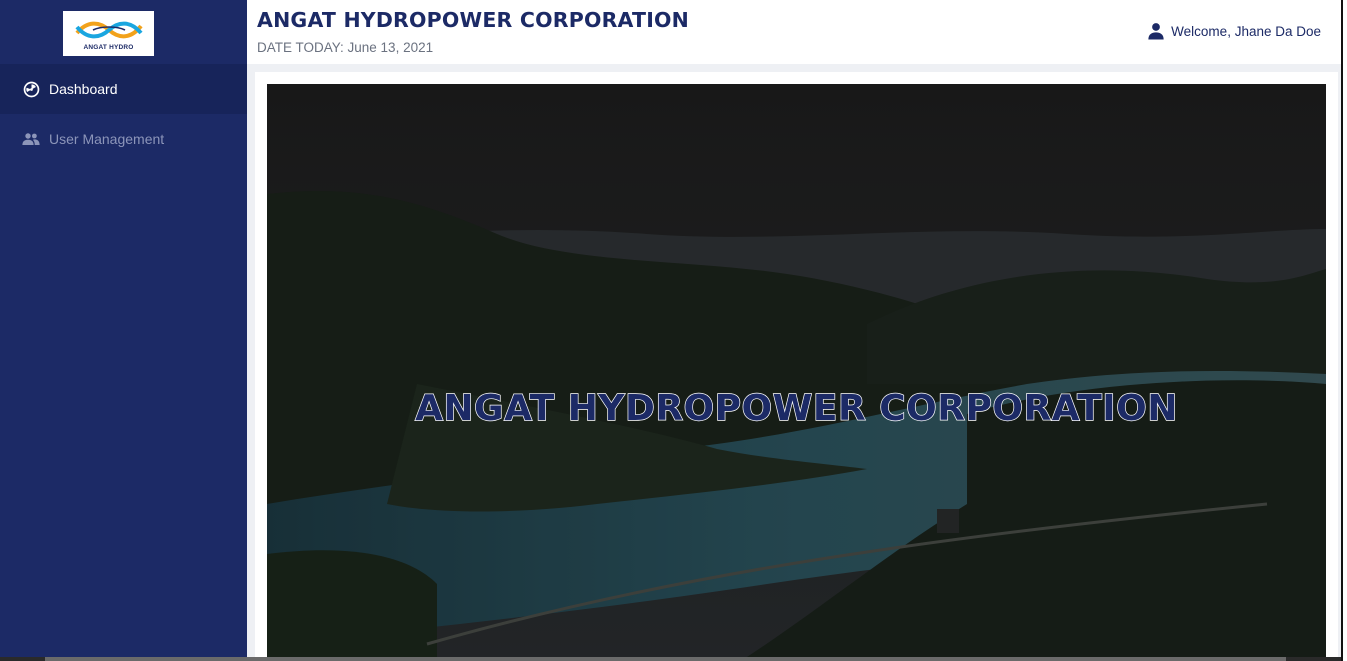 This screenshot has width=1347, height=661. What do you see at coordinates (123, 89) in the screenshot?
I see `sidebar-item-dashboard: Dashboard` at bounding box center [123, 89].